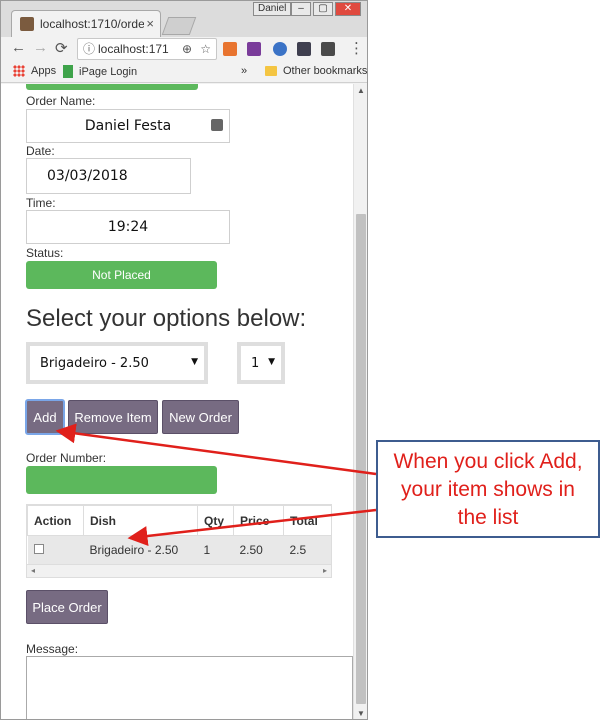  I want to click on cell-dish: Brigadeiro - 2.50, so click(140, 549).